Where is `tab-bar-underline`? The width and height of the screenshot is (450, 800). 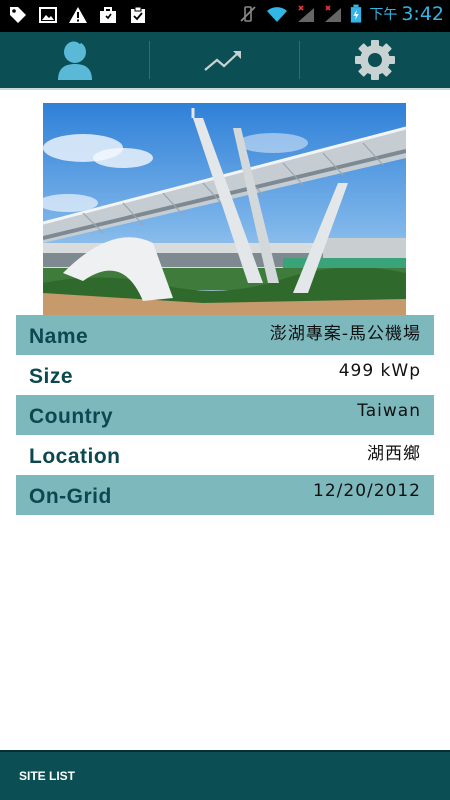
tab-bar-underline is located at coordinates (225, 89).